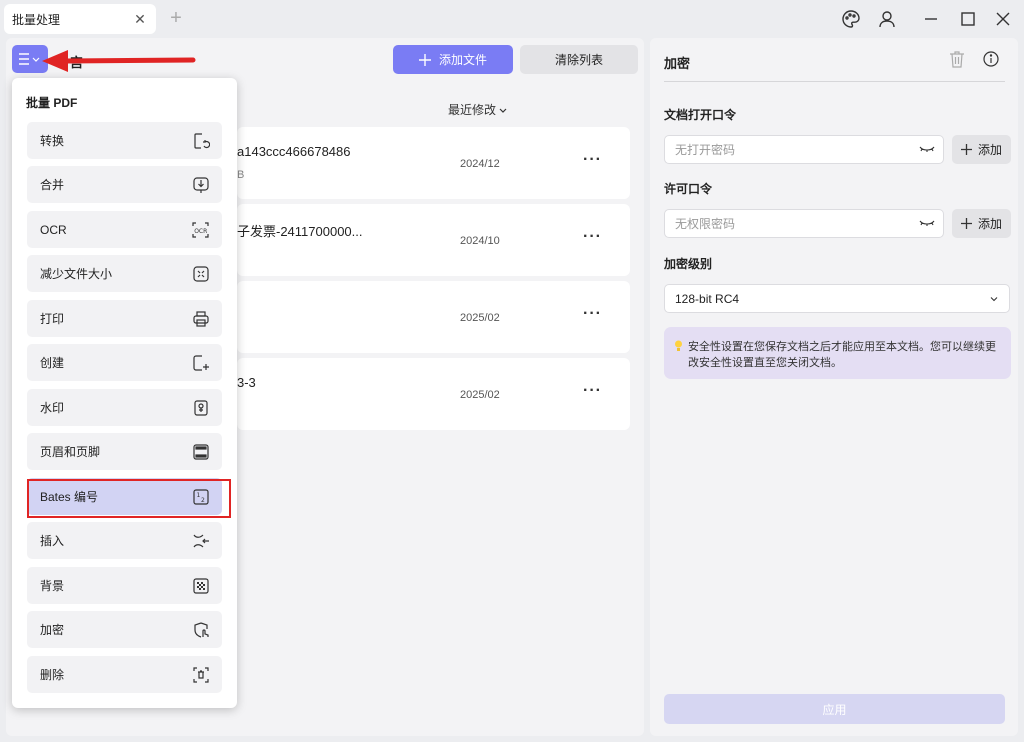 The width and height of the screenshot is (1024, 742). I want to click on menu-item-encrypt: 加密, so click(124, 629).